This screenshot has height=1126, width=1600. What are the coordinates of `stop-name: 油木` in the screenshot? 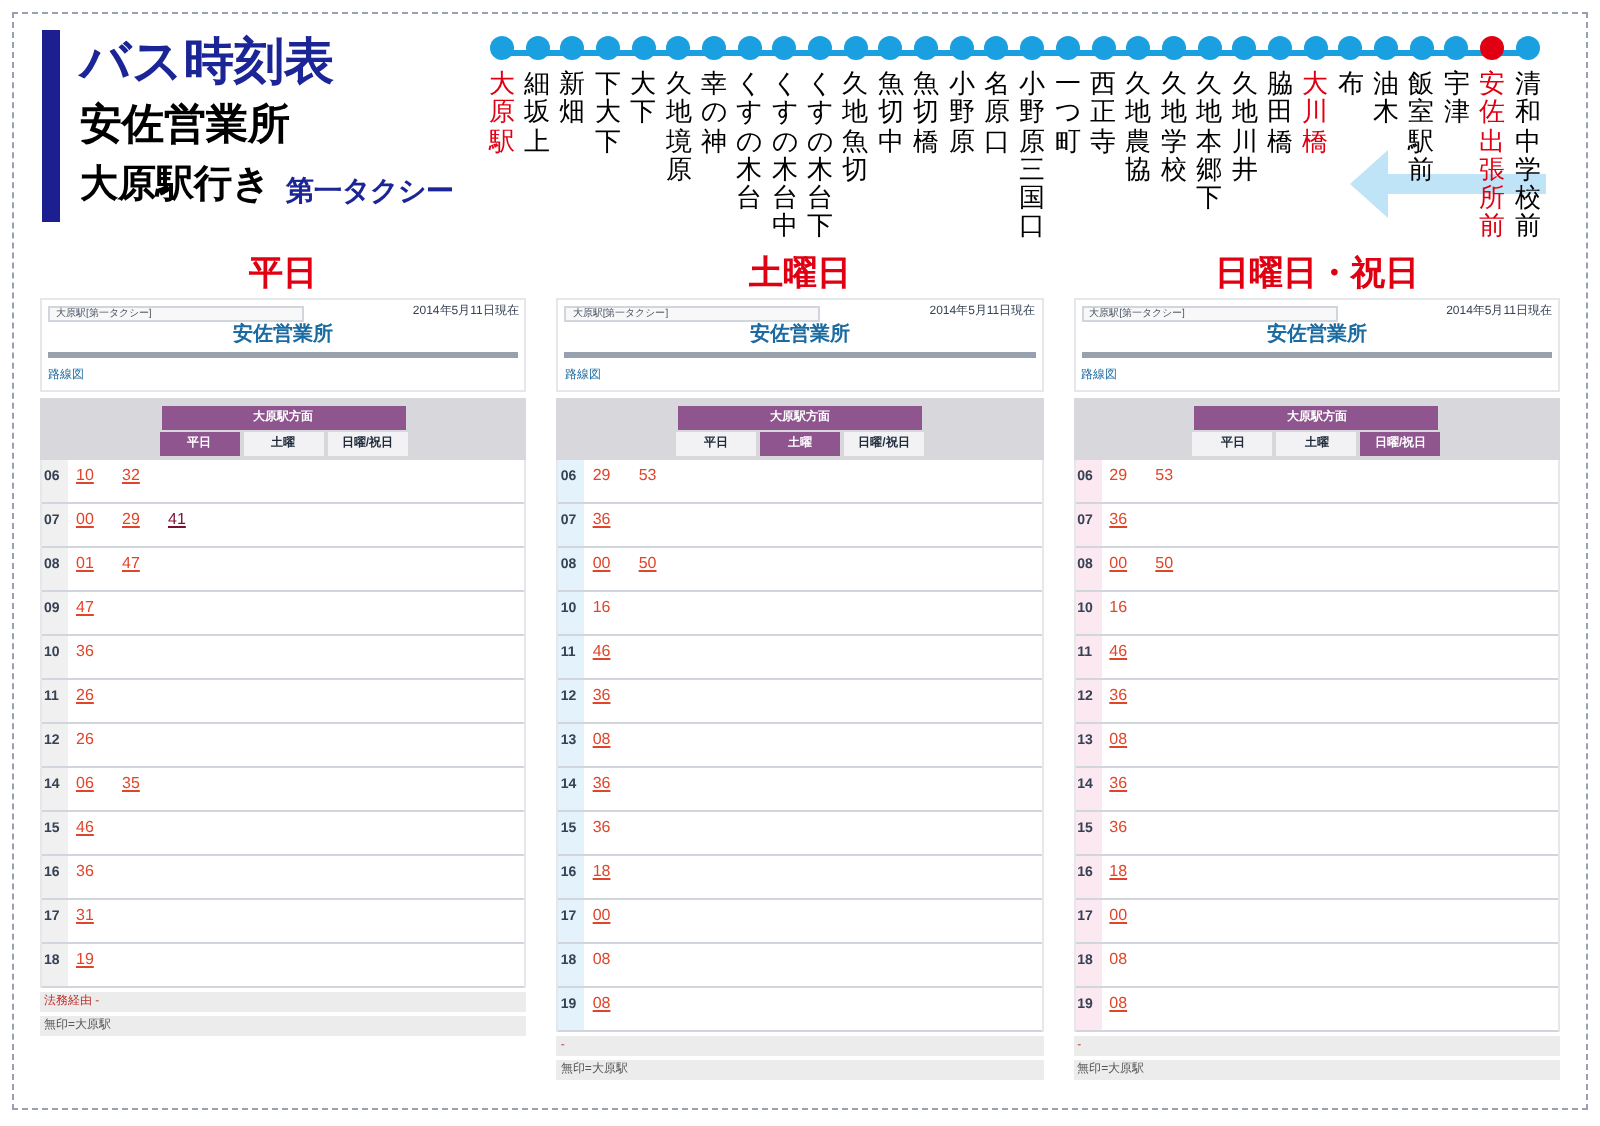 It's located at (1386, 99).